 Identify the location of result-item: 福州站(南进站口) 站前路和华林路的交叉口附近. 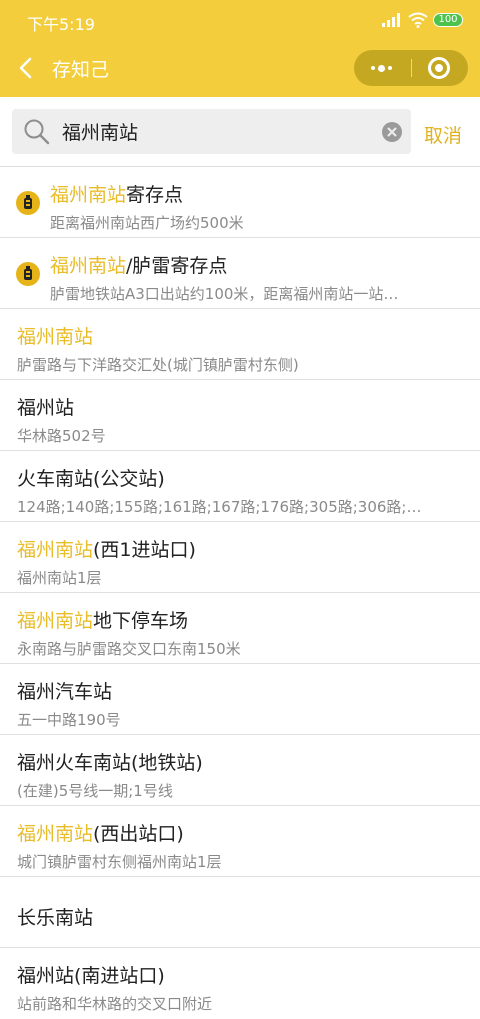
(240, 983).